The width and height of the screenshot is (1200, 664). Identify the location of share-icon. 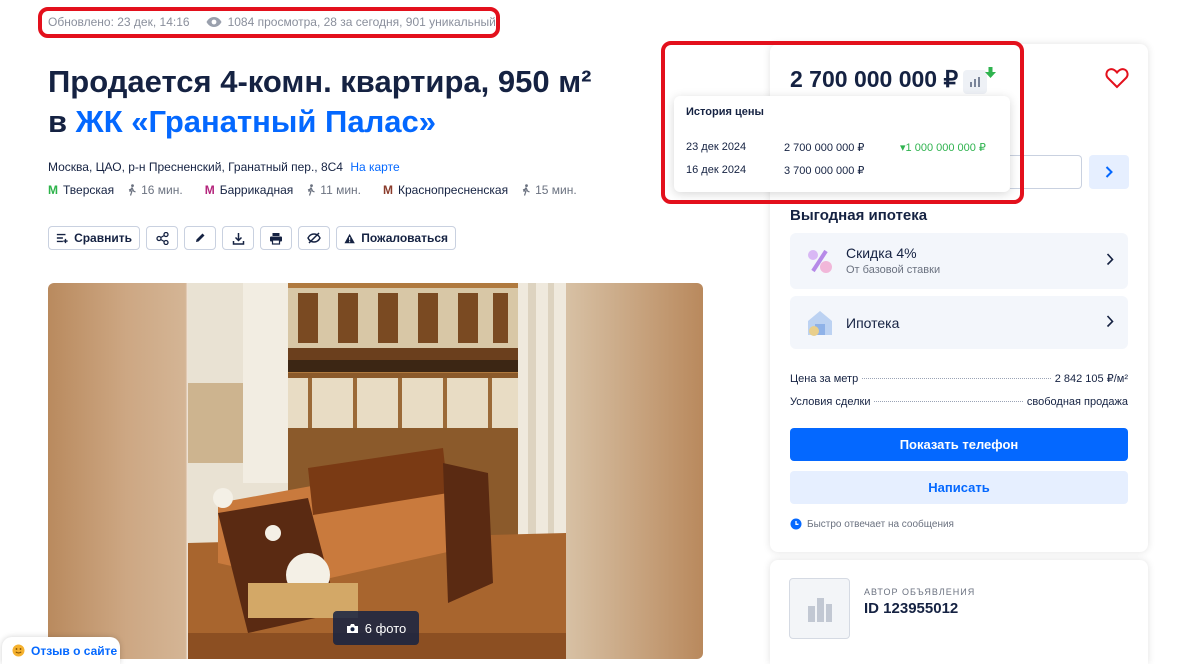
(162, 238).